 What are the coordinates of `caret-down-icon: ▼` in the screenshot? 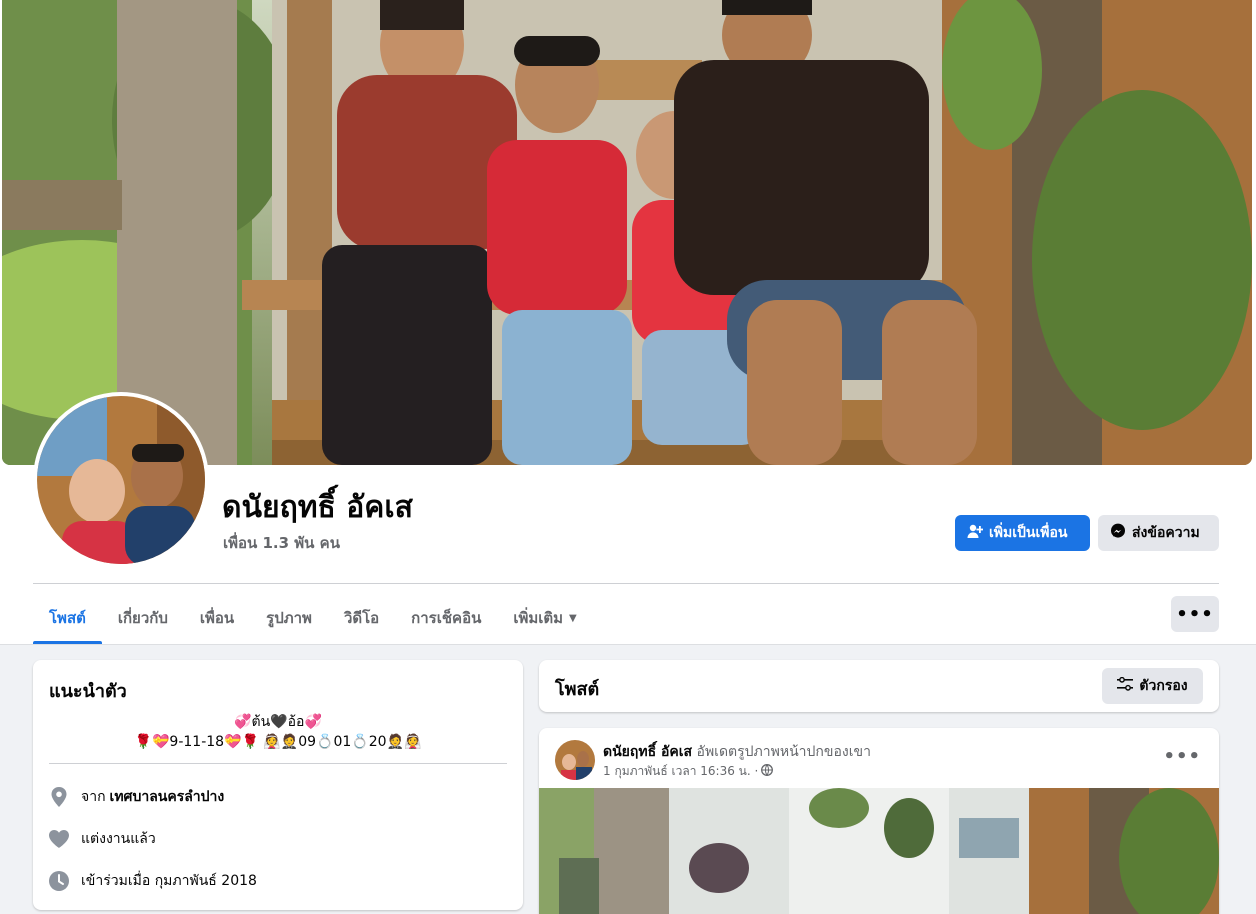 It's located at (573, 618).